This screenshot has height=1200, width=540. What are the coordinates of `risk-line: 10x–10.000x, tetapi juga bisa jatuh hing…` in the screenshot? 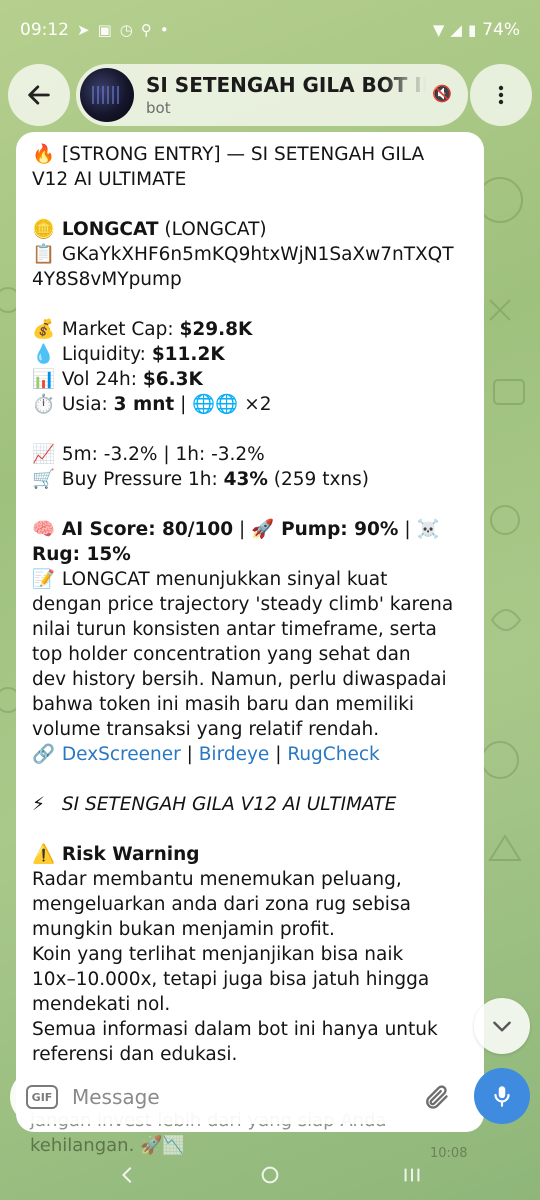 It's located at (231, 979).